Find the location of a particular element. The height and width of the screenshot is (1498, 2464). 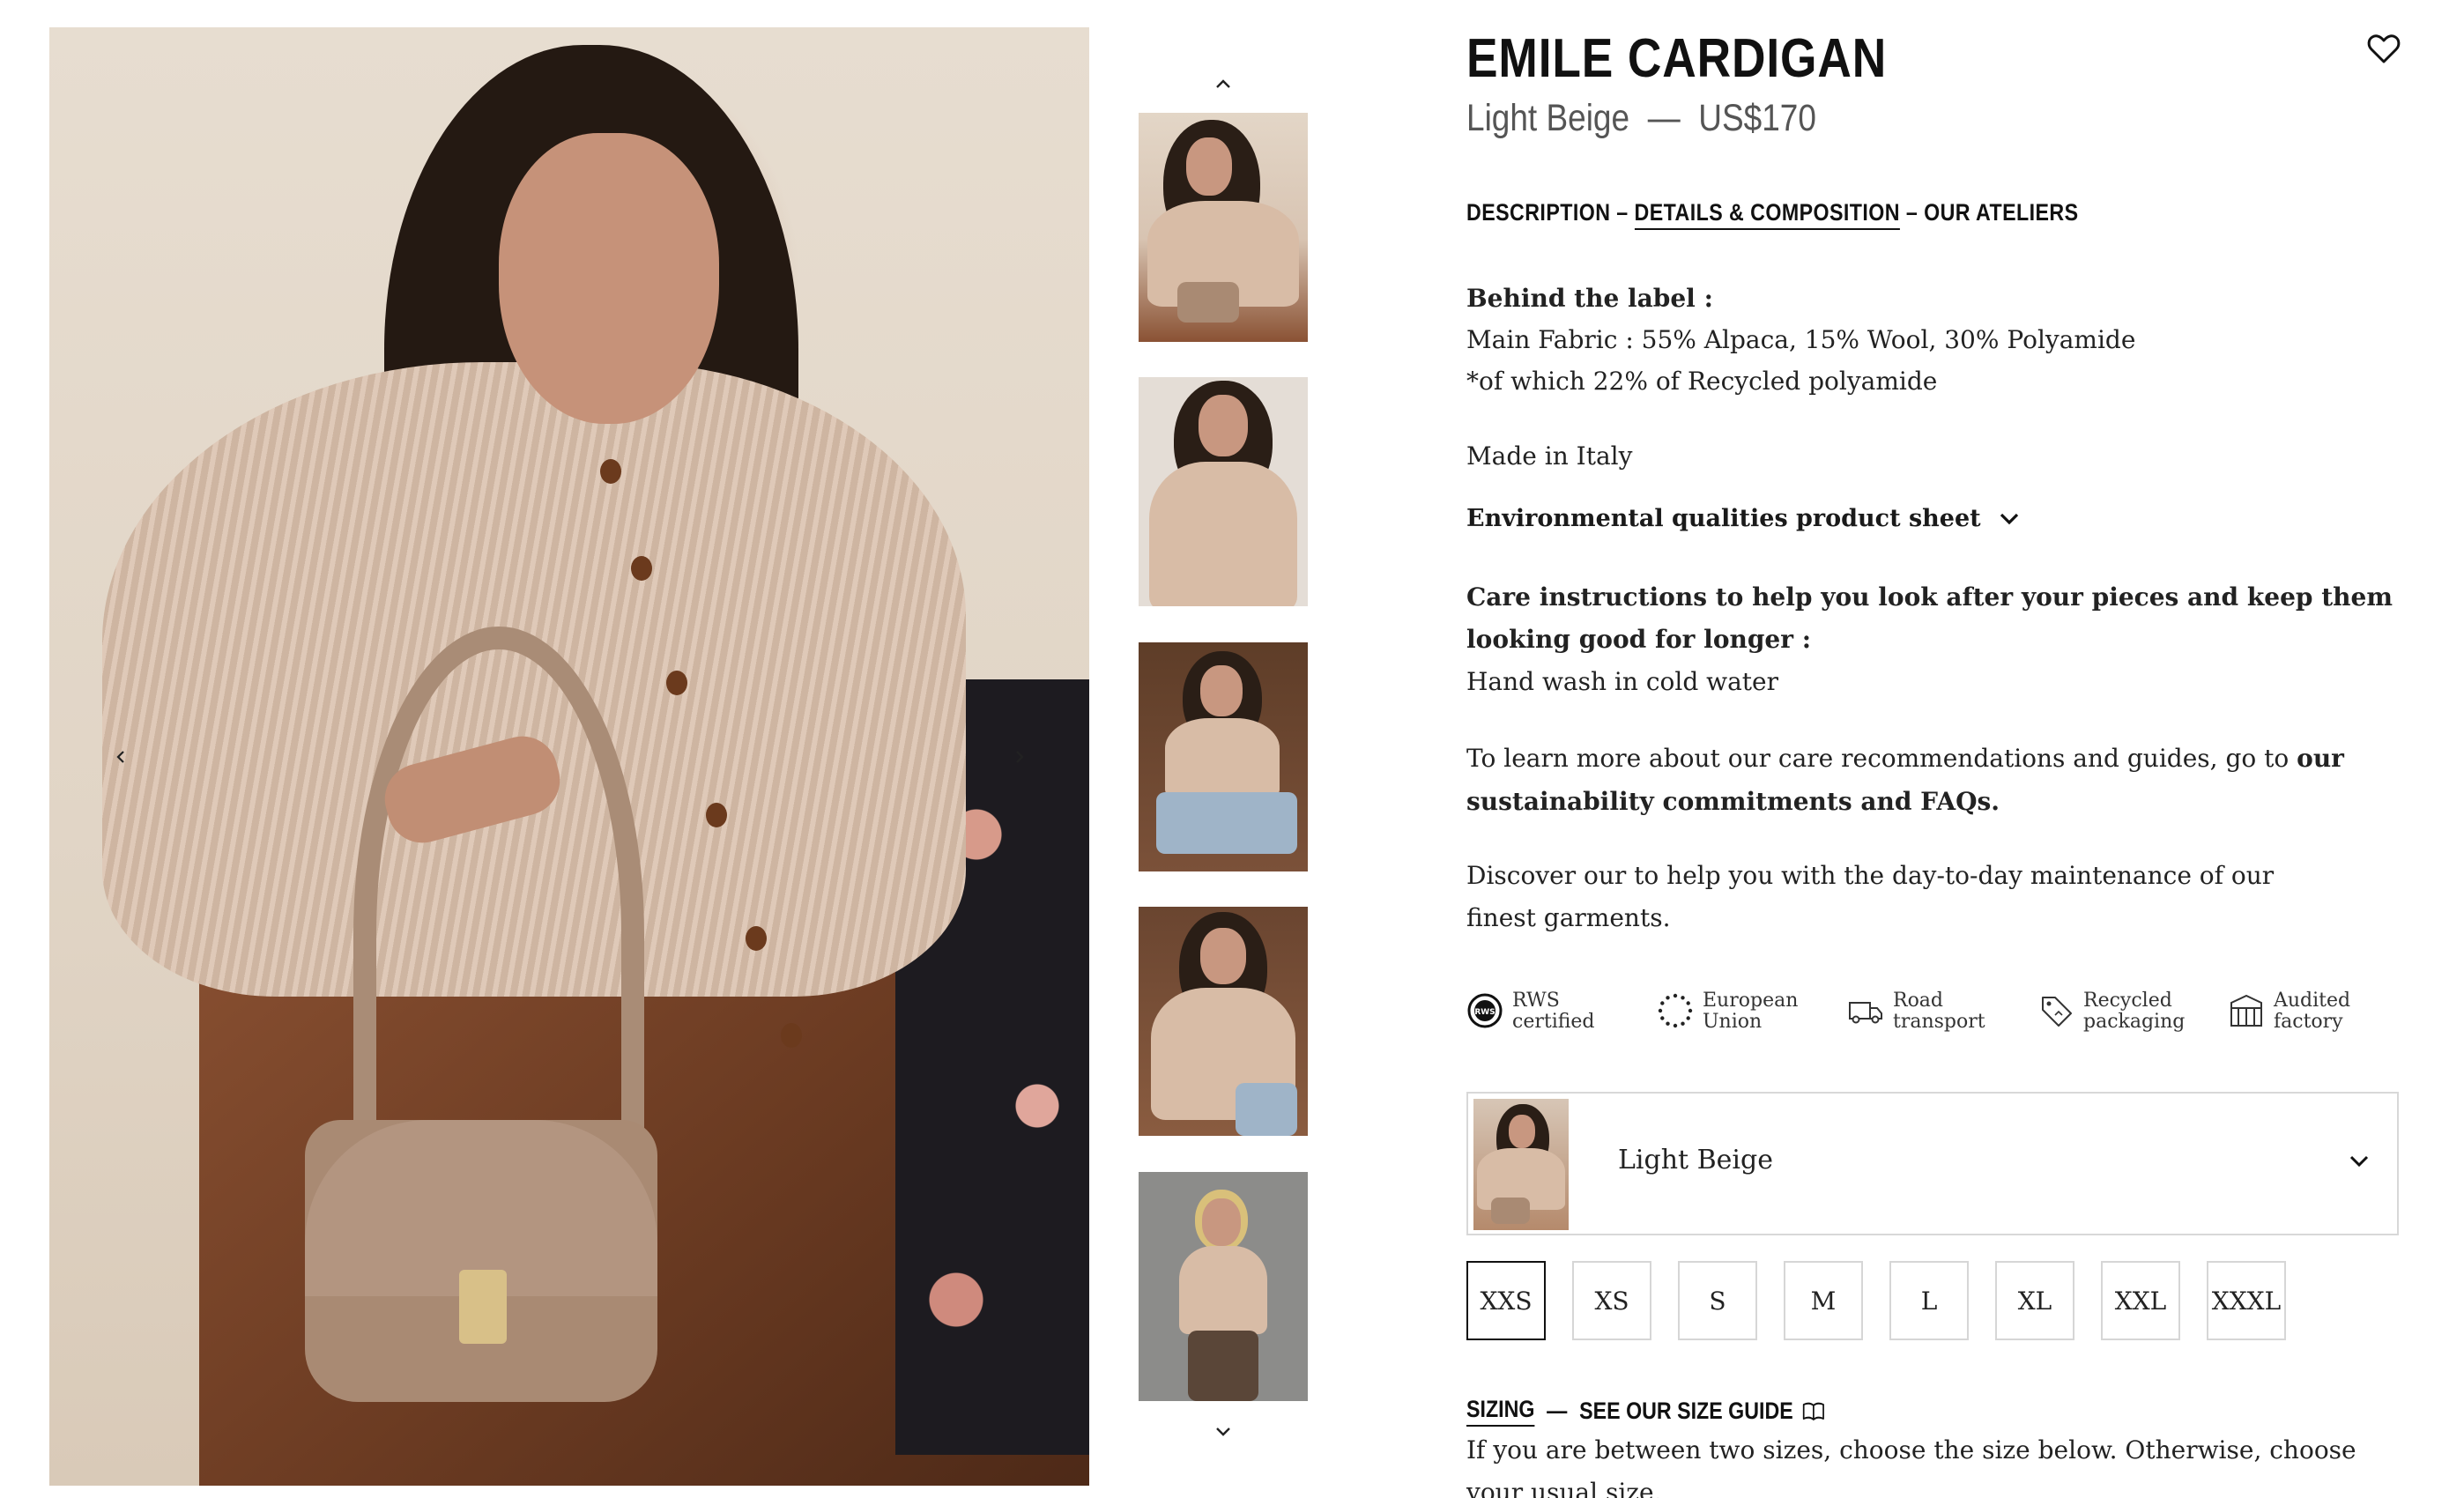

chevron-left-icon is located at coordinates (120, 757).